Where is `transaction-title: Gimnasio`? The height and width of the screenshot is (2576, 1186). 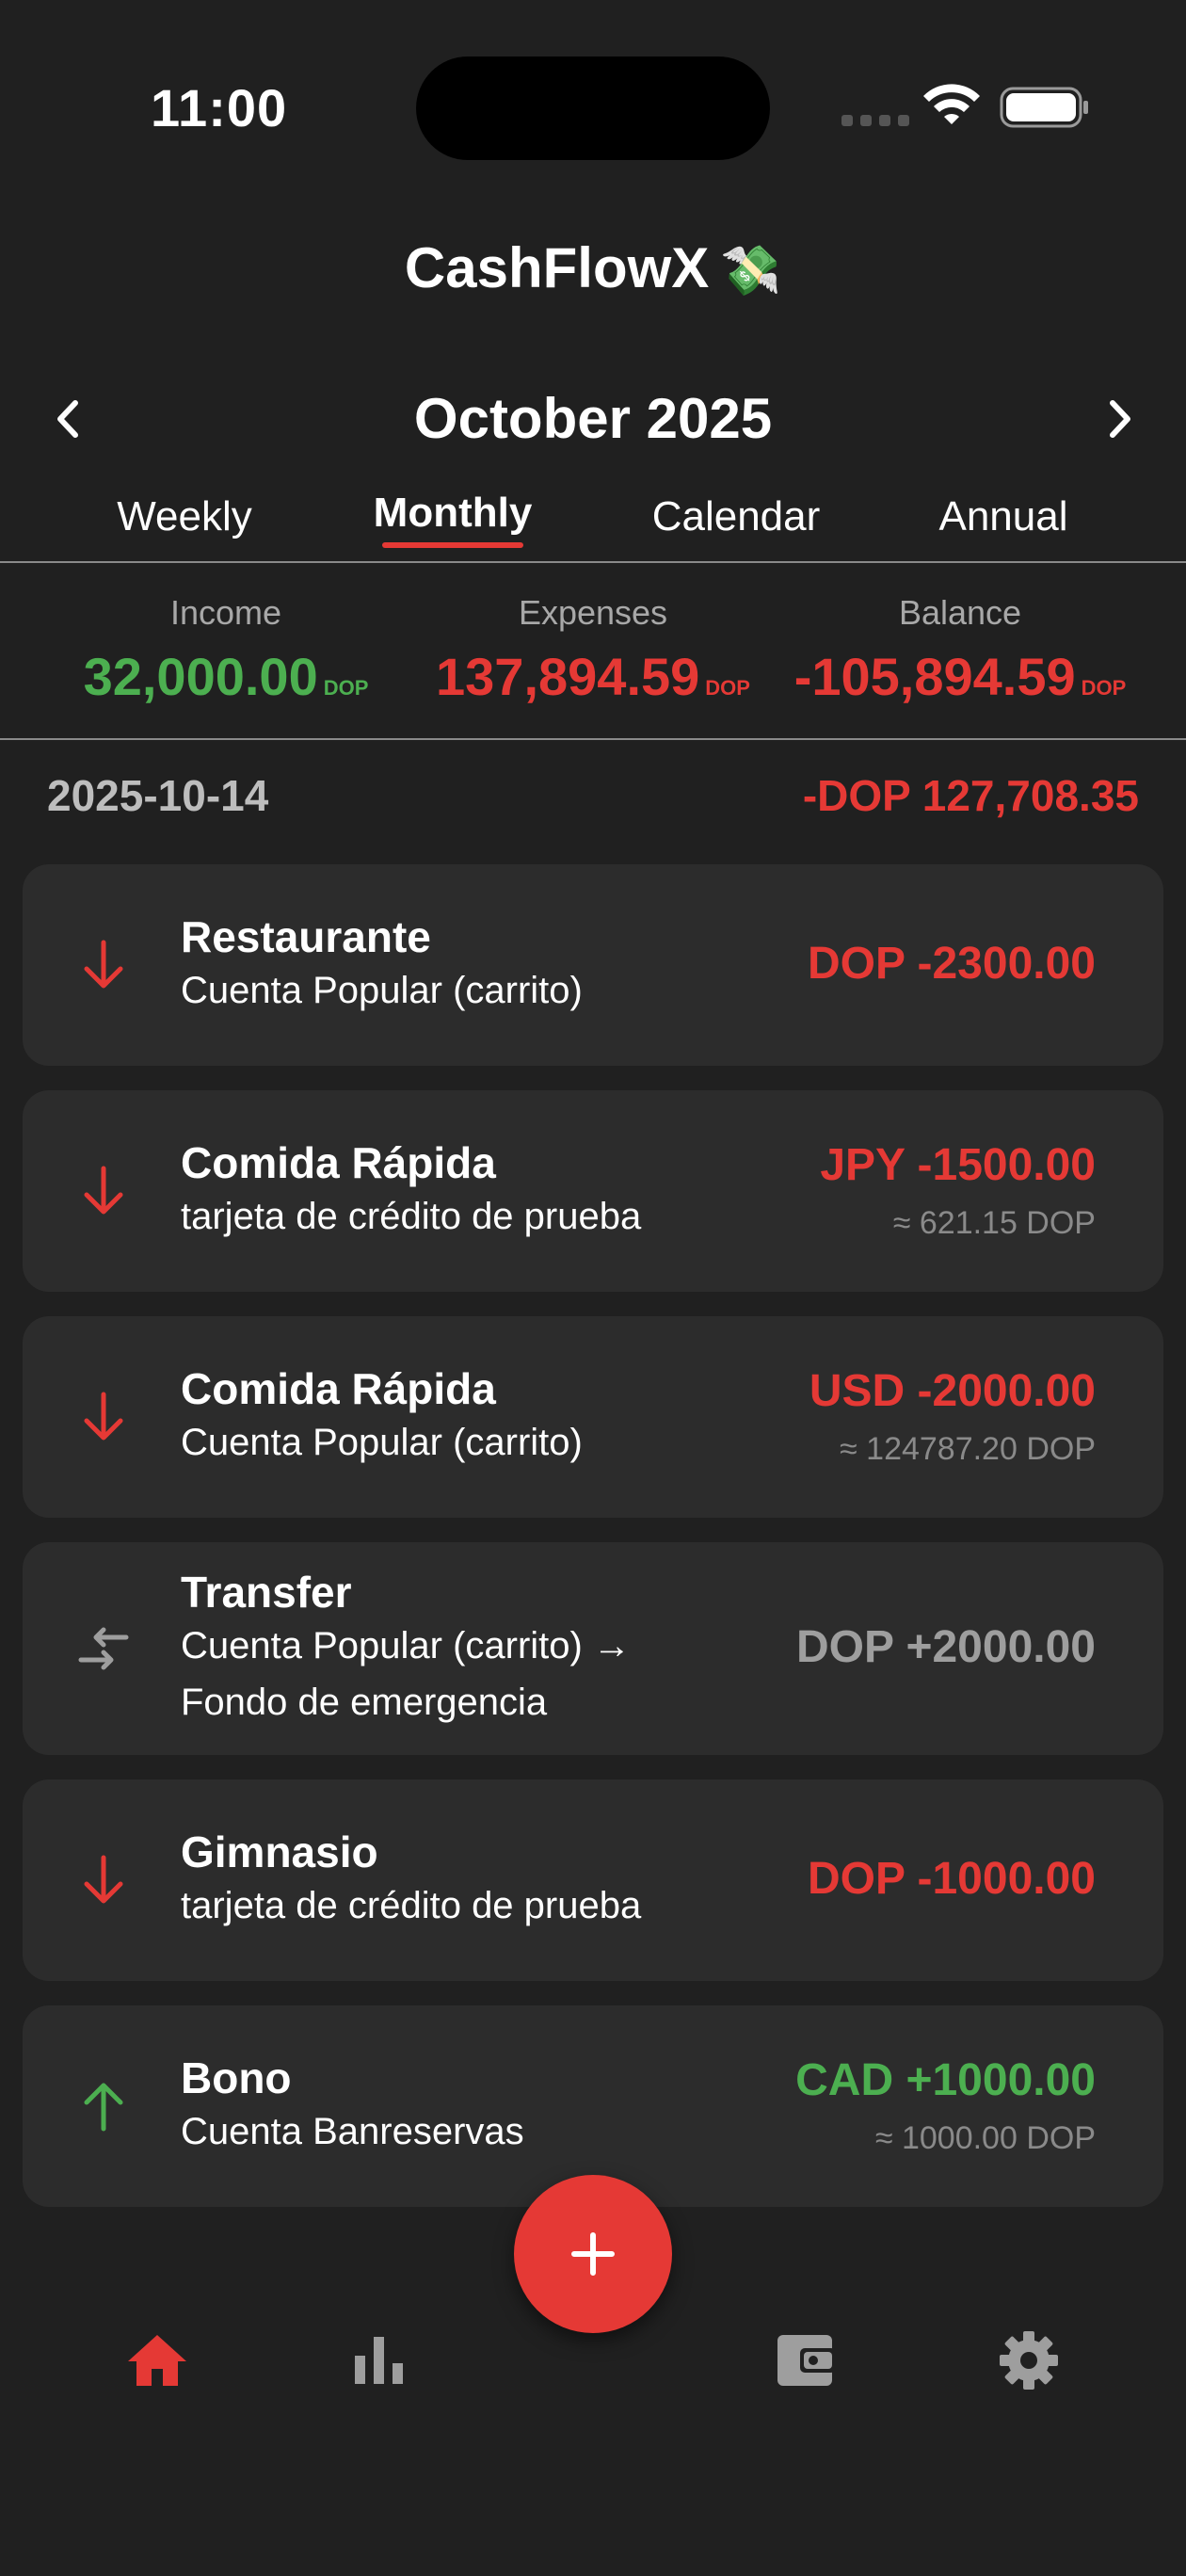 transaction-title: Gimnasio is located at coordinates (279, 1851).